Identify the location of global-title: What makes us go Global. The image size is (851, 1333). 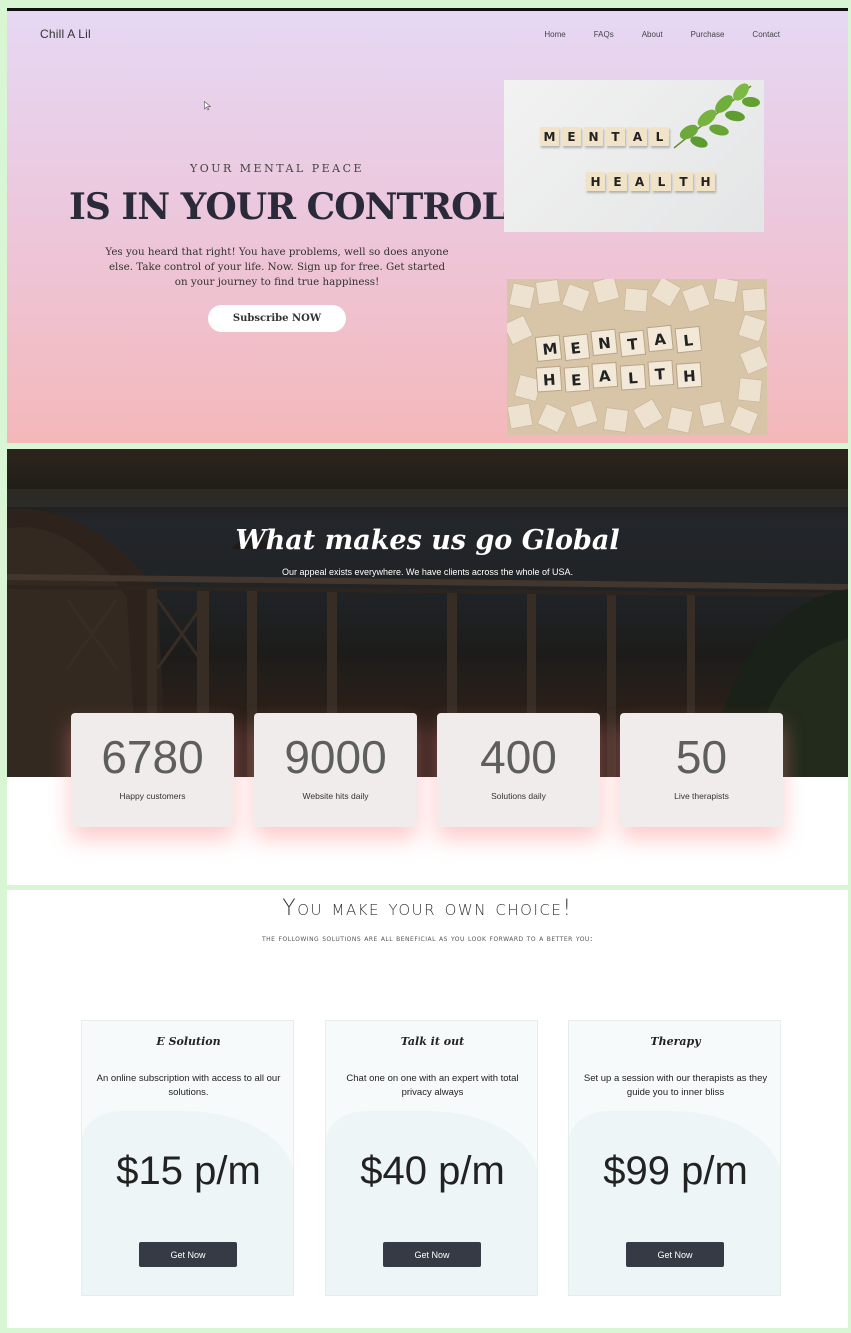
(427, 540).